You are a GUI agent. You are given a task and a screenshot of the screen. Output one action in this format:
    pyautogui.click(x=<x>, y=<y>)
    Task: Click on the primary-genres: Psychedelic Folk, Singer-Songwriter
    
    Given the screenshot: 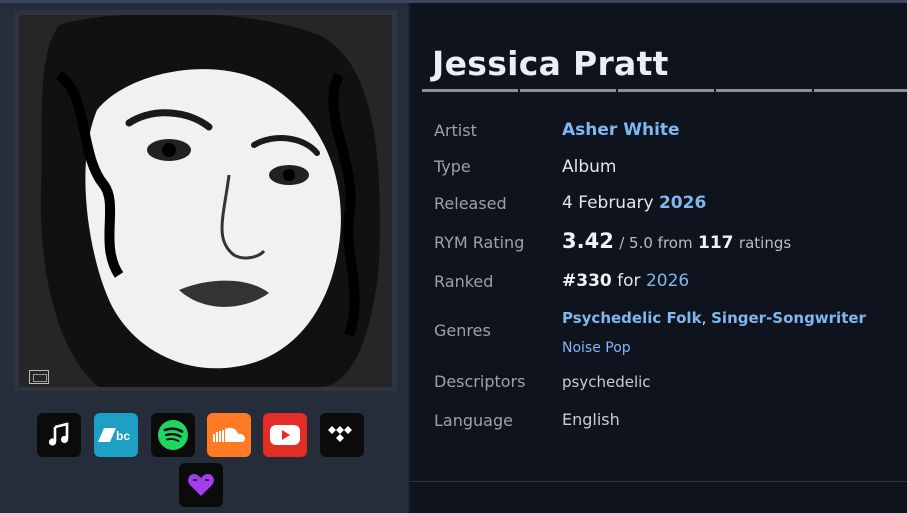 What is the action you would take?
    pyautogui.click(x=714, y=318)
    